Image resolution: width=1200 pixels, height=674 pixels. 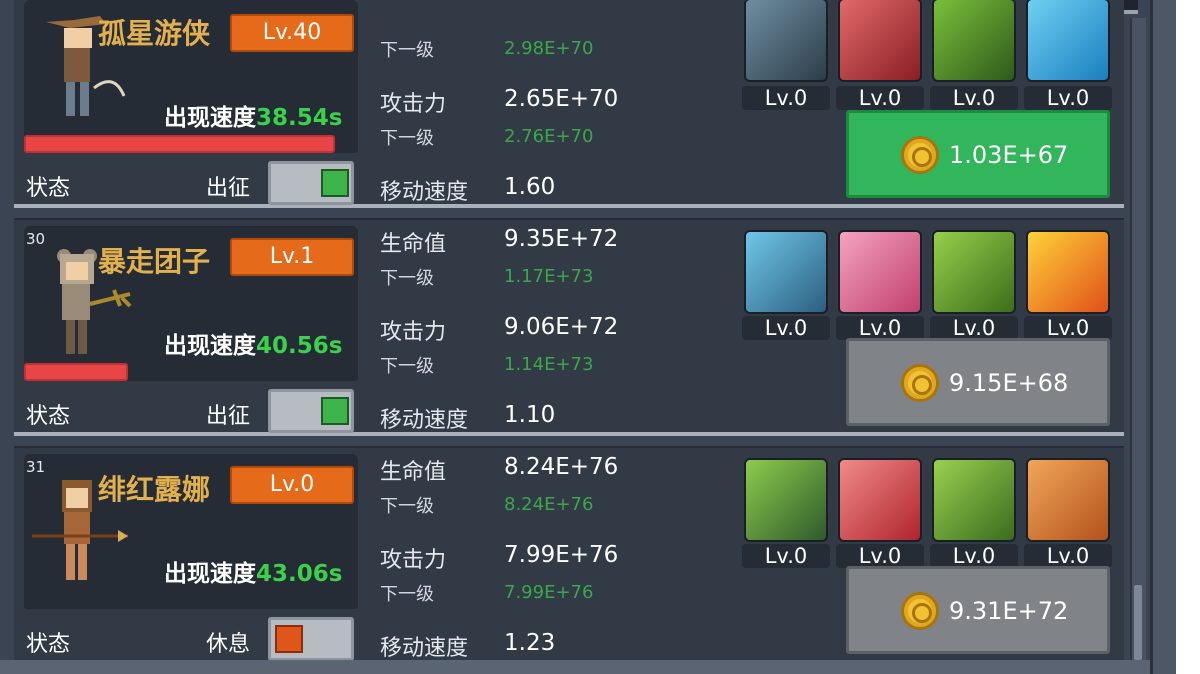 I want to click on status-value: 休息, so click(x=228, y=644).